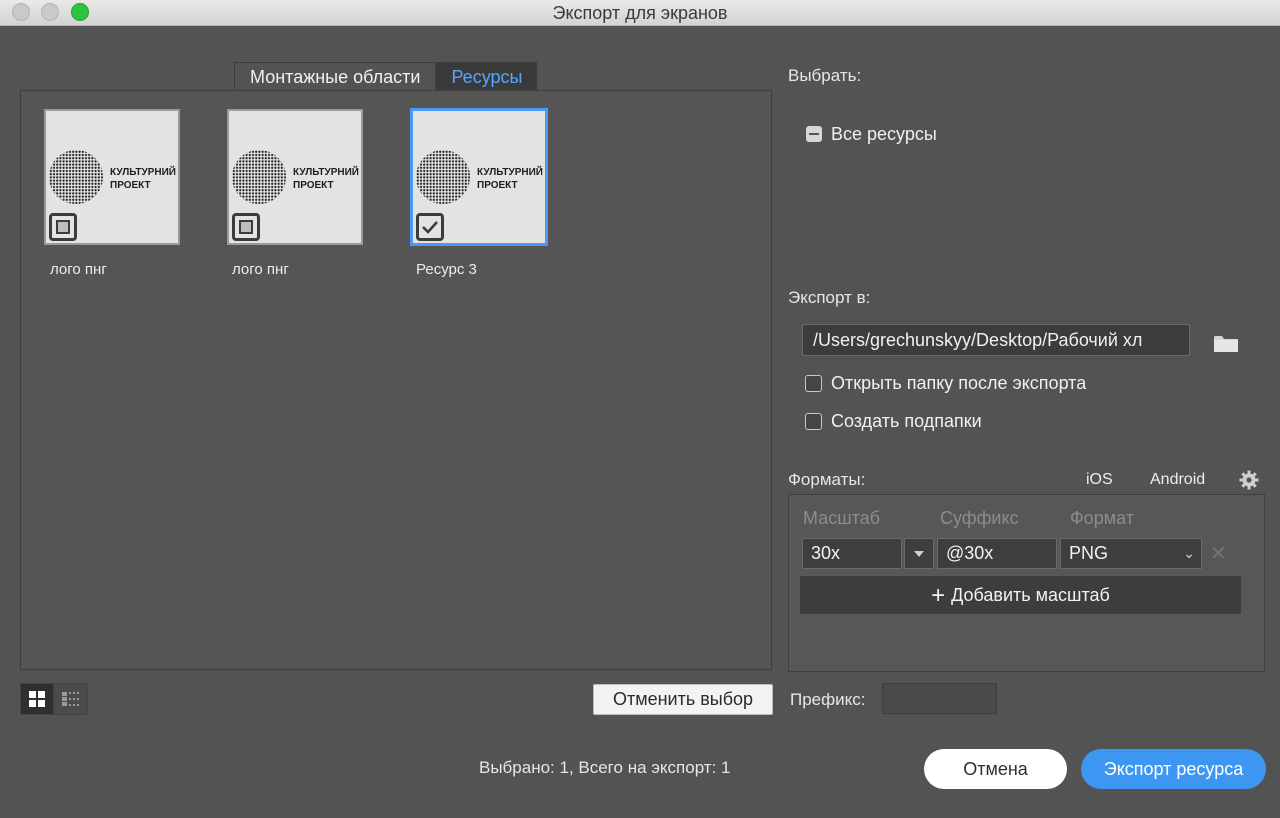 This screenshot has height=818, width=1280. What do you see at coordinates (1226, 343) in the screenshot?
I see `folder-icon` at bounding box center [1226, 343].